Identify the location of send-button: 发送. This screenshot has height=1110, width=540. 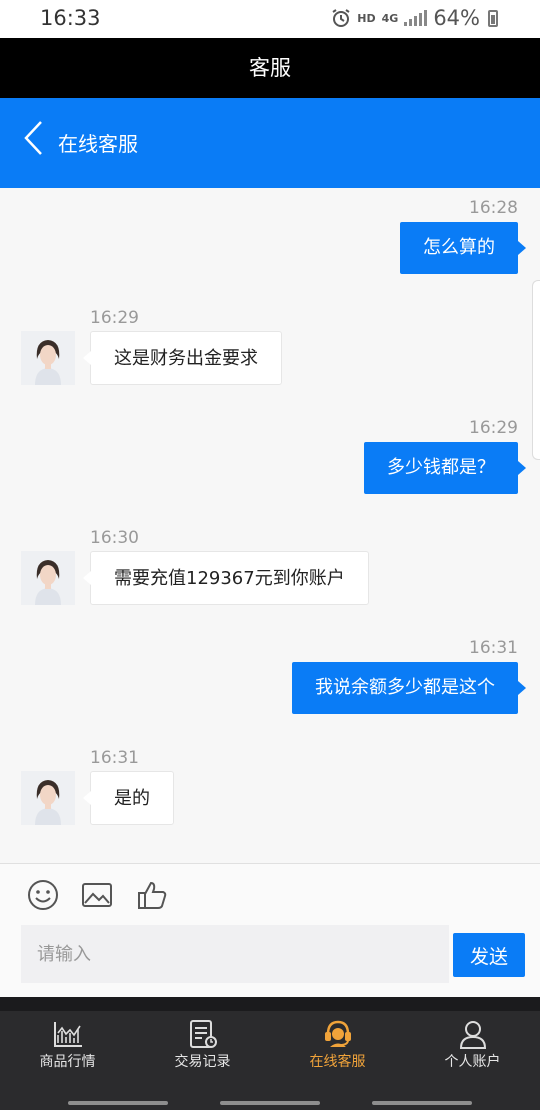
(489, 955).